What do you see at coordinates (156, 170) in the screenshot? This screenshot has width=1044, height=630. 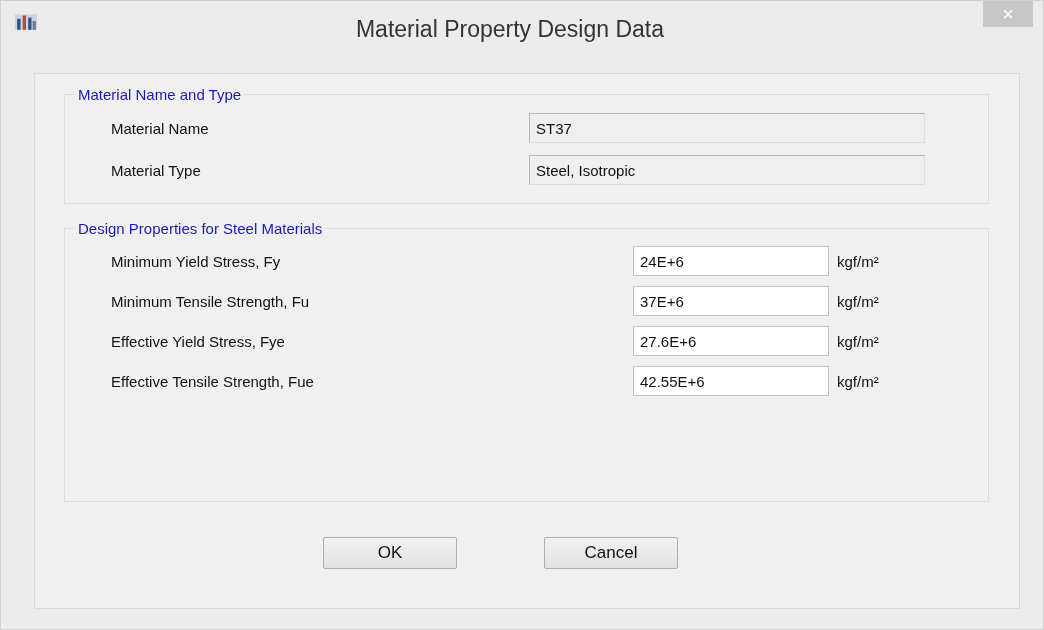 I see `field-label: Material Type` at bounding box center [156, 170].